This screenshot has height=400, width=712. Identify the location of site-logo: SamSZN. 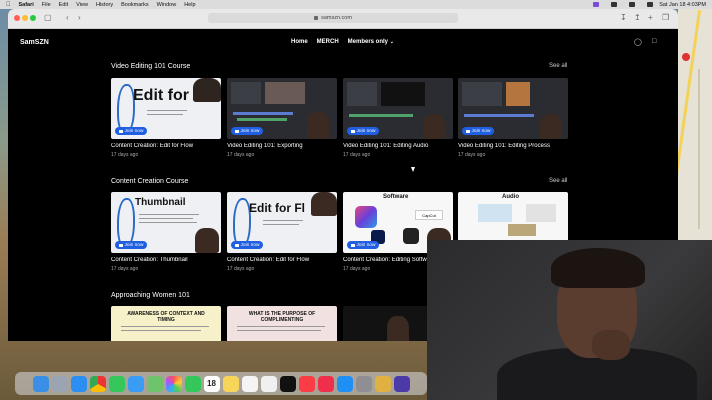
(34, 42).